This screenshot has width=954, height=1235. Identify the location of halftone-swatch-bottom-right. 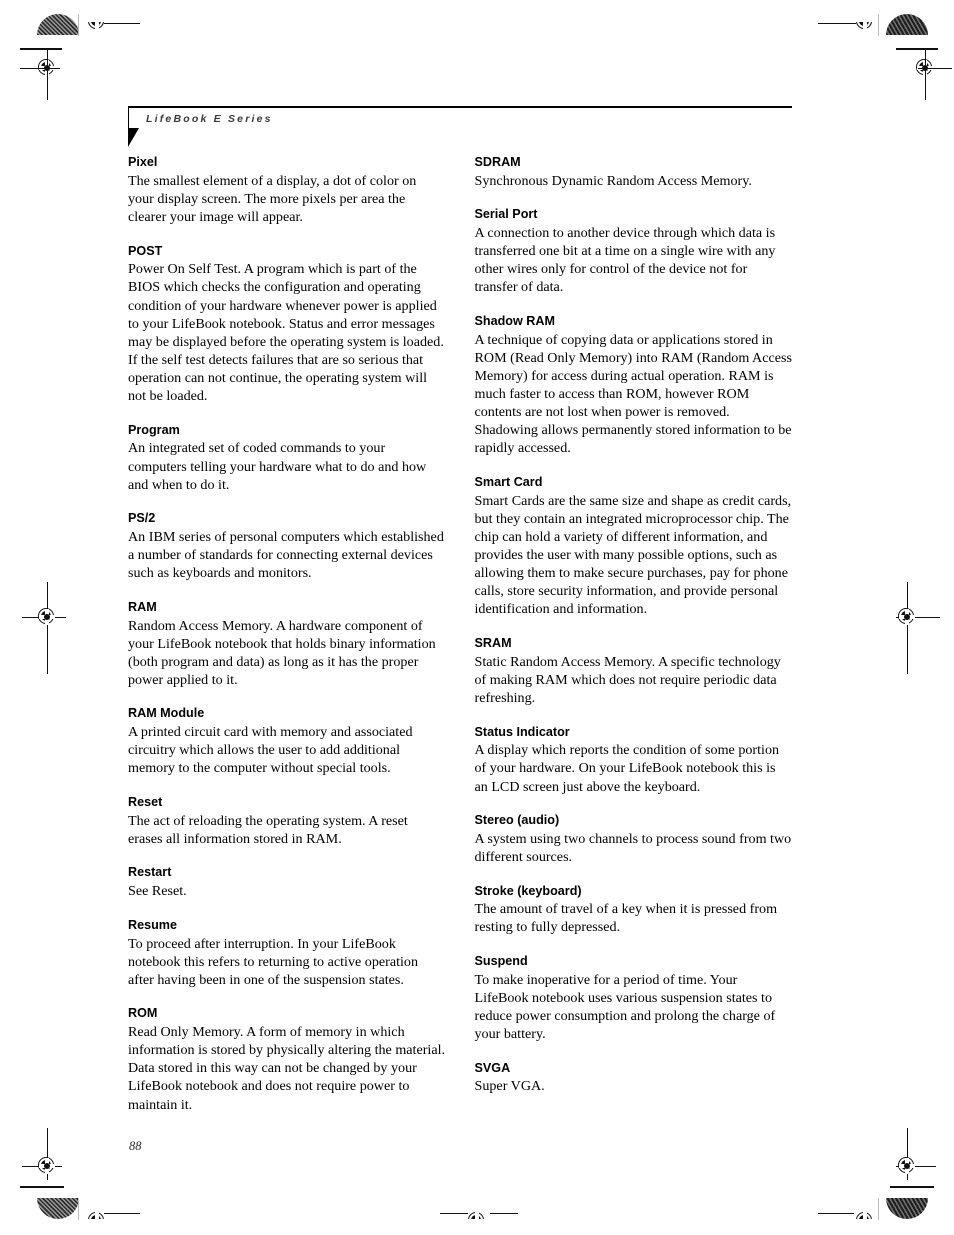
(907, 1208).